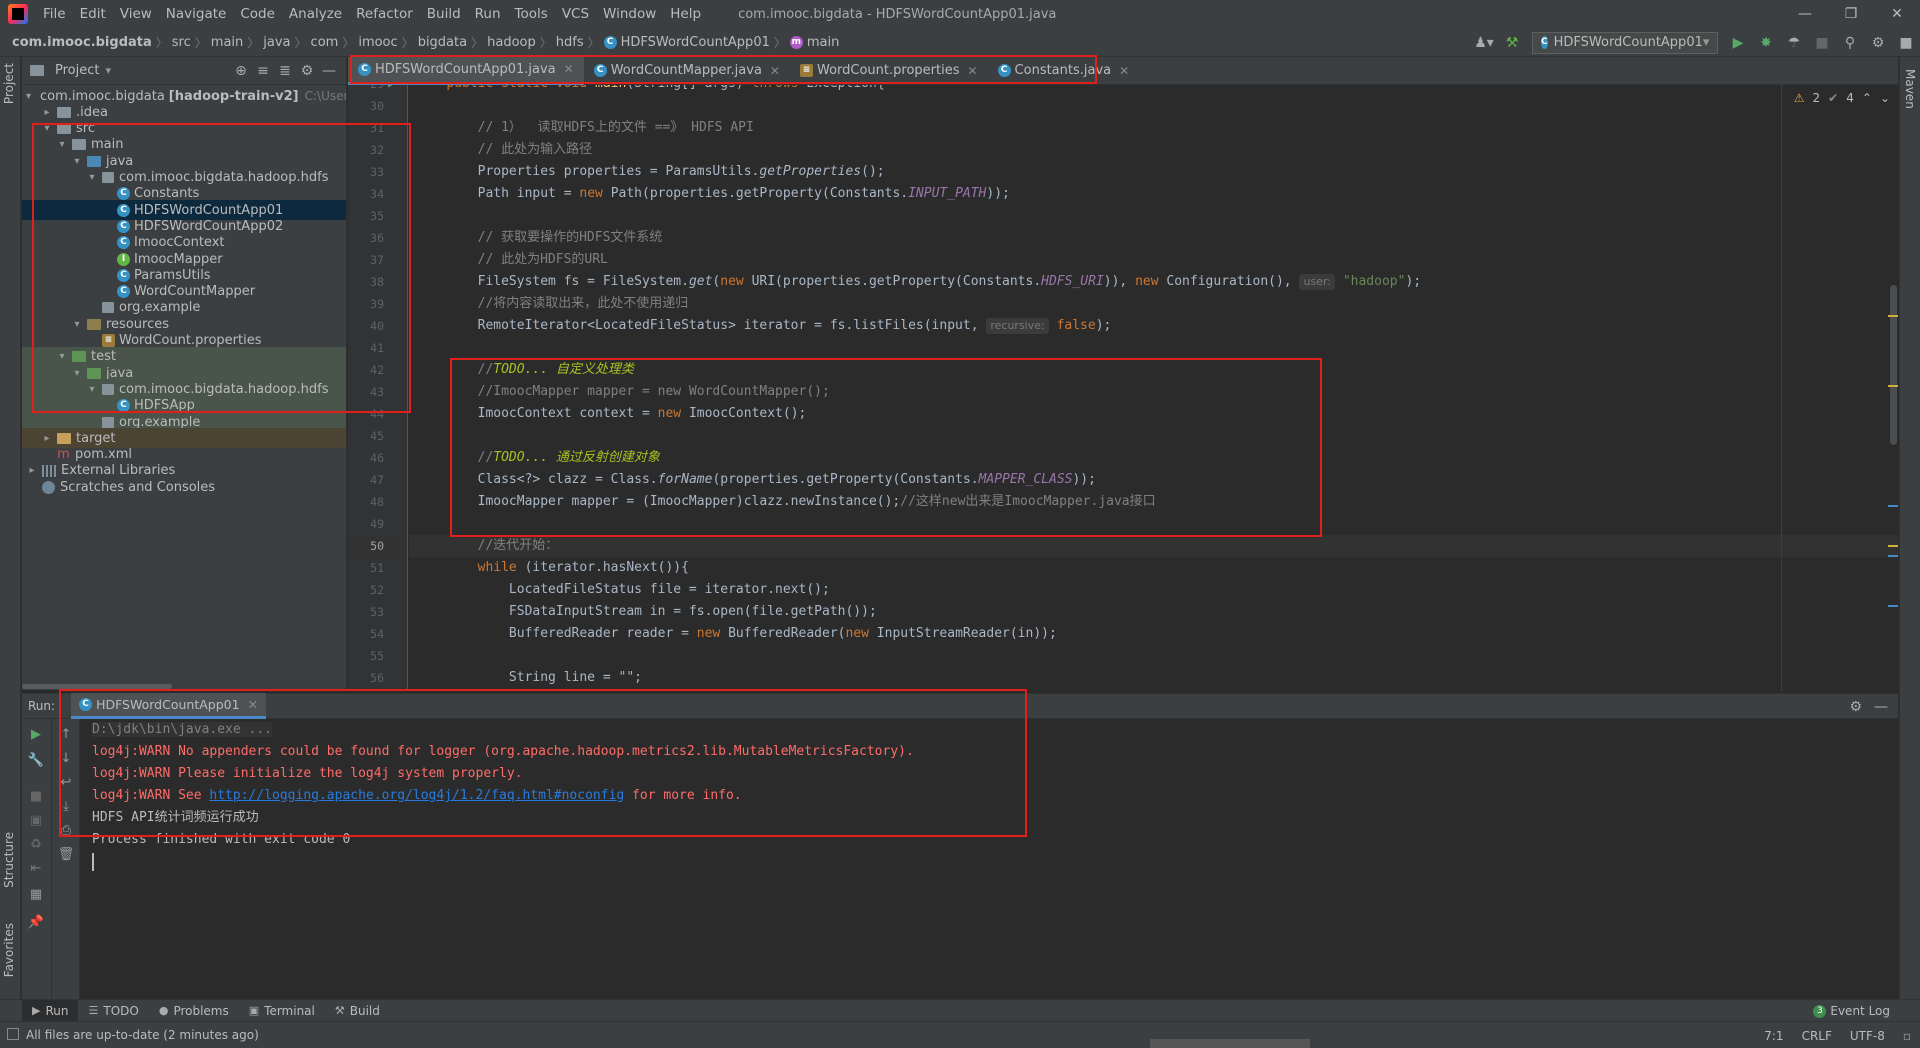  I want to click on line-separator: CRLF, so click(1817, 1036).